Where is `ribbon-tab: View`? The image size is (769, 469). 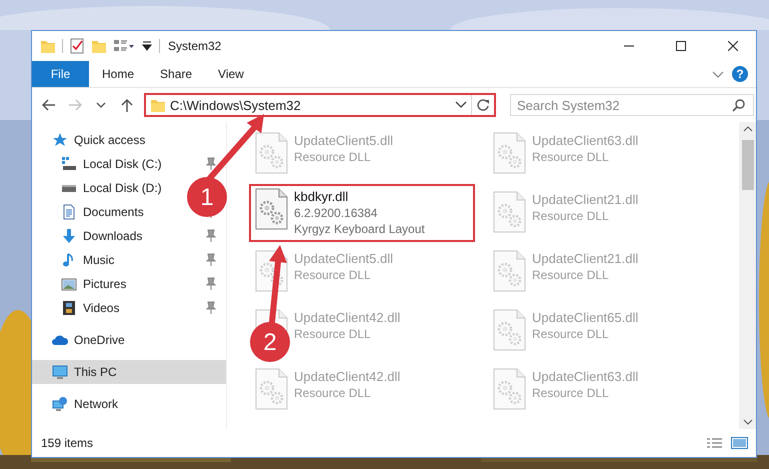 ribbon-tab: View is located at coordinates (231, 74).